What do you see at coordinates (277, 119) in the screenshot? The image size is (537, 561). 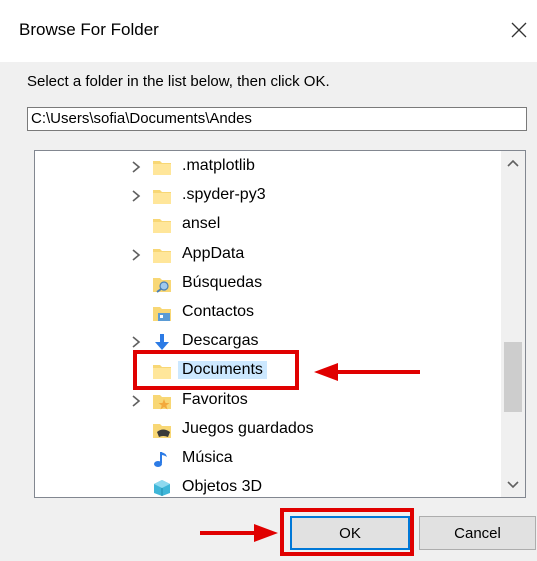 I see `folder-path-field: C:\Users\sofia\Documents\Andes` at bounding box center [277, 119].